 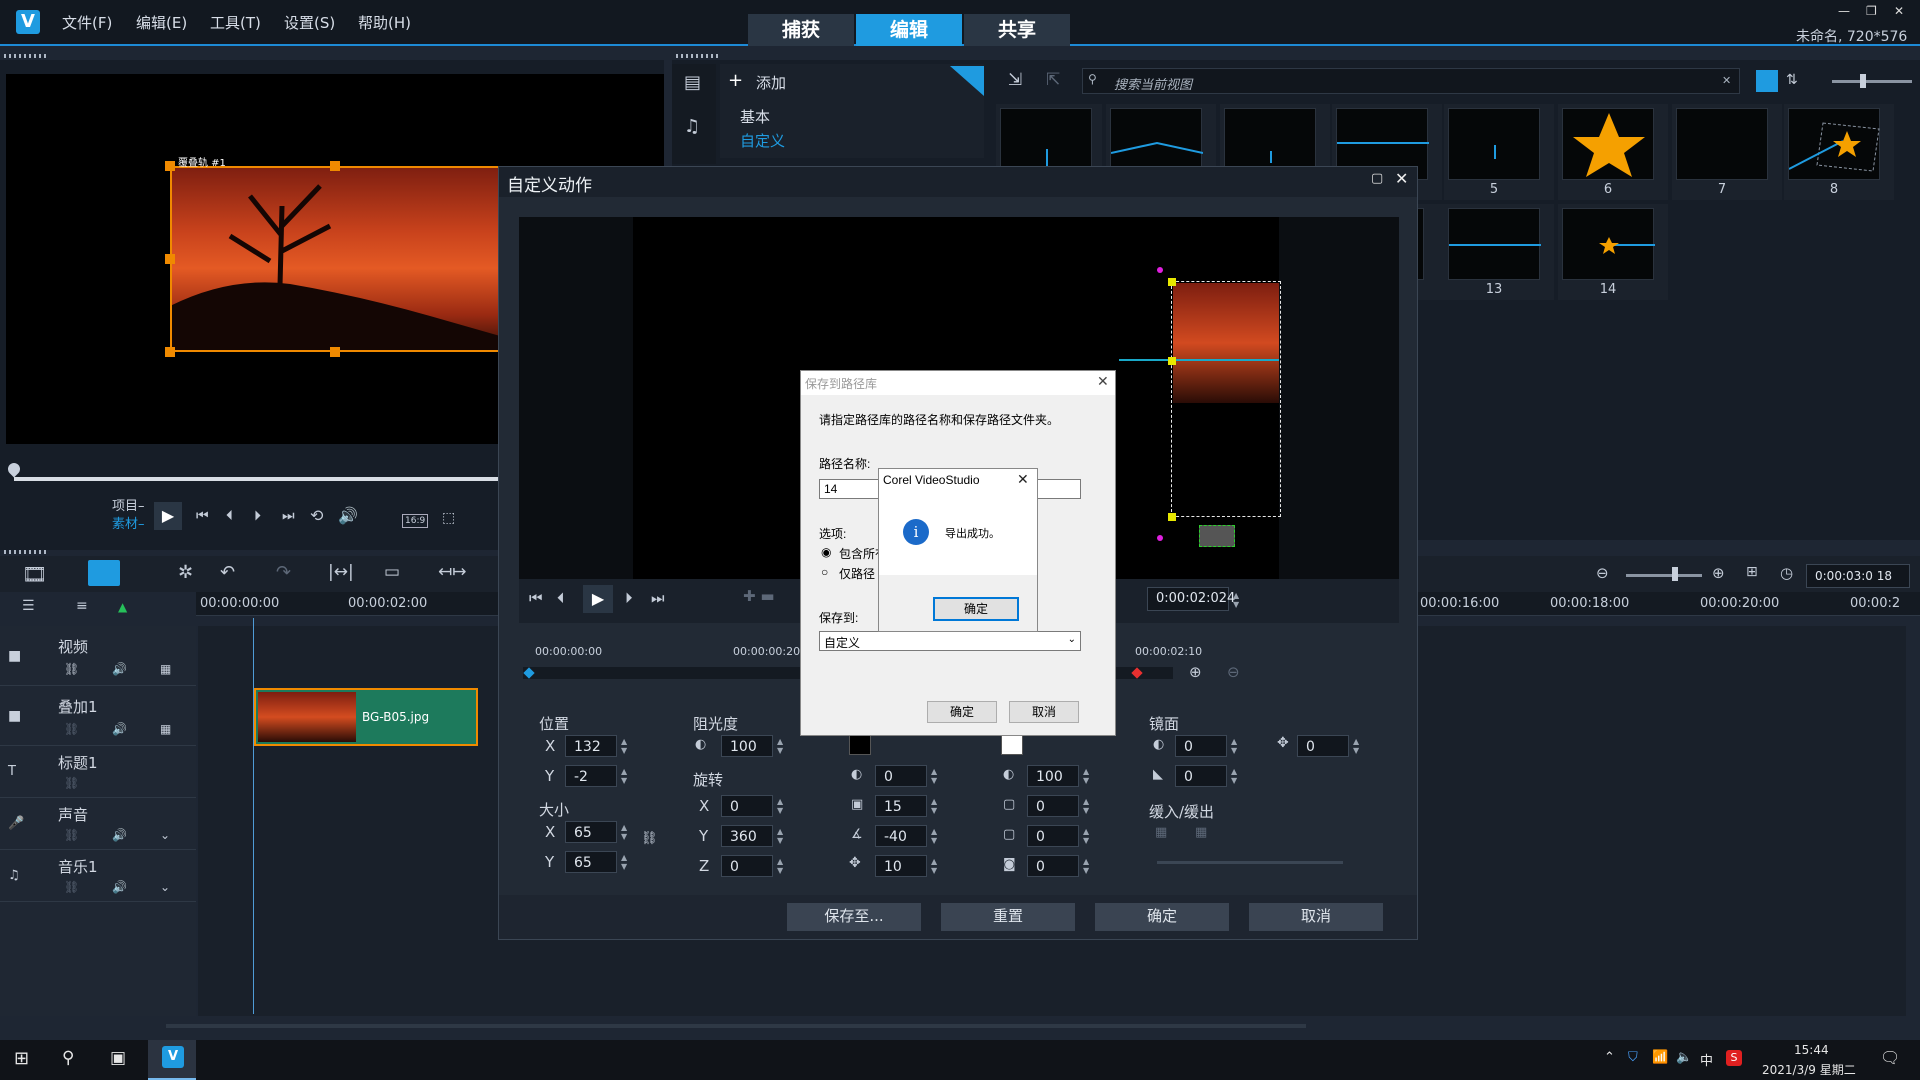 I want to click on crop-icon: ⬚, so click(x=448, y=518).